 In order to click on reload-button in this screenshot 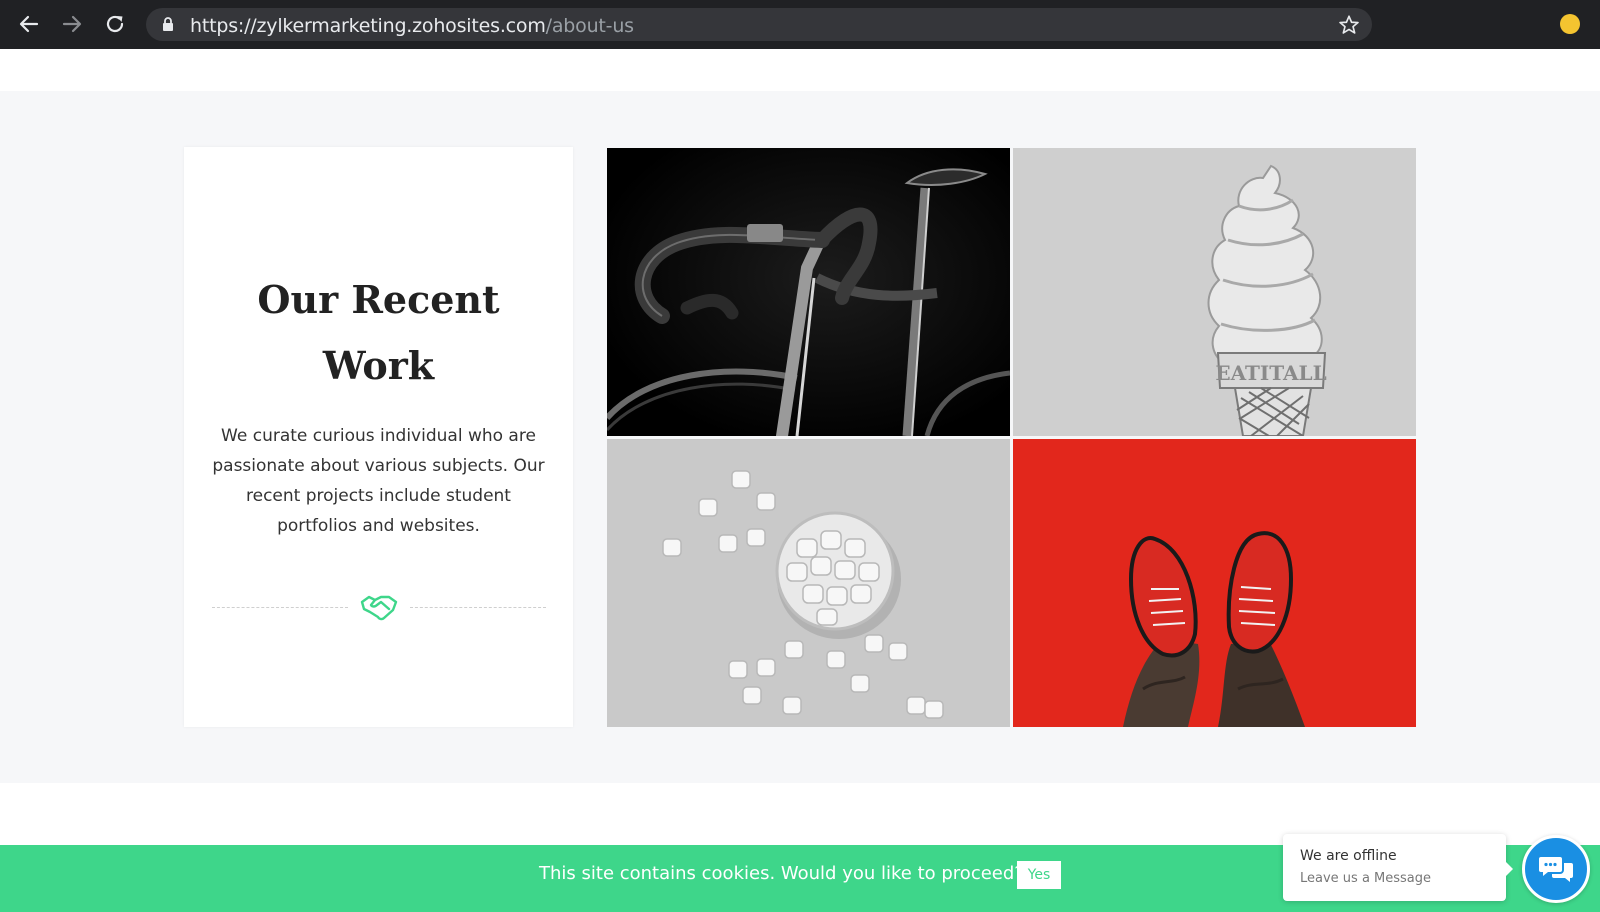, I will do `click(115, 24)`.